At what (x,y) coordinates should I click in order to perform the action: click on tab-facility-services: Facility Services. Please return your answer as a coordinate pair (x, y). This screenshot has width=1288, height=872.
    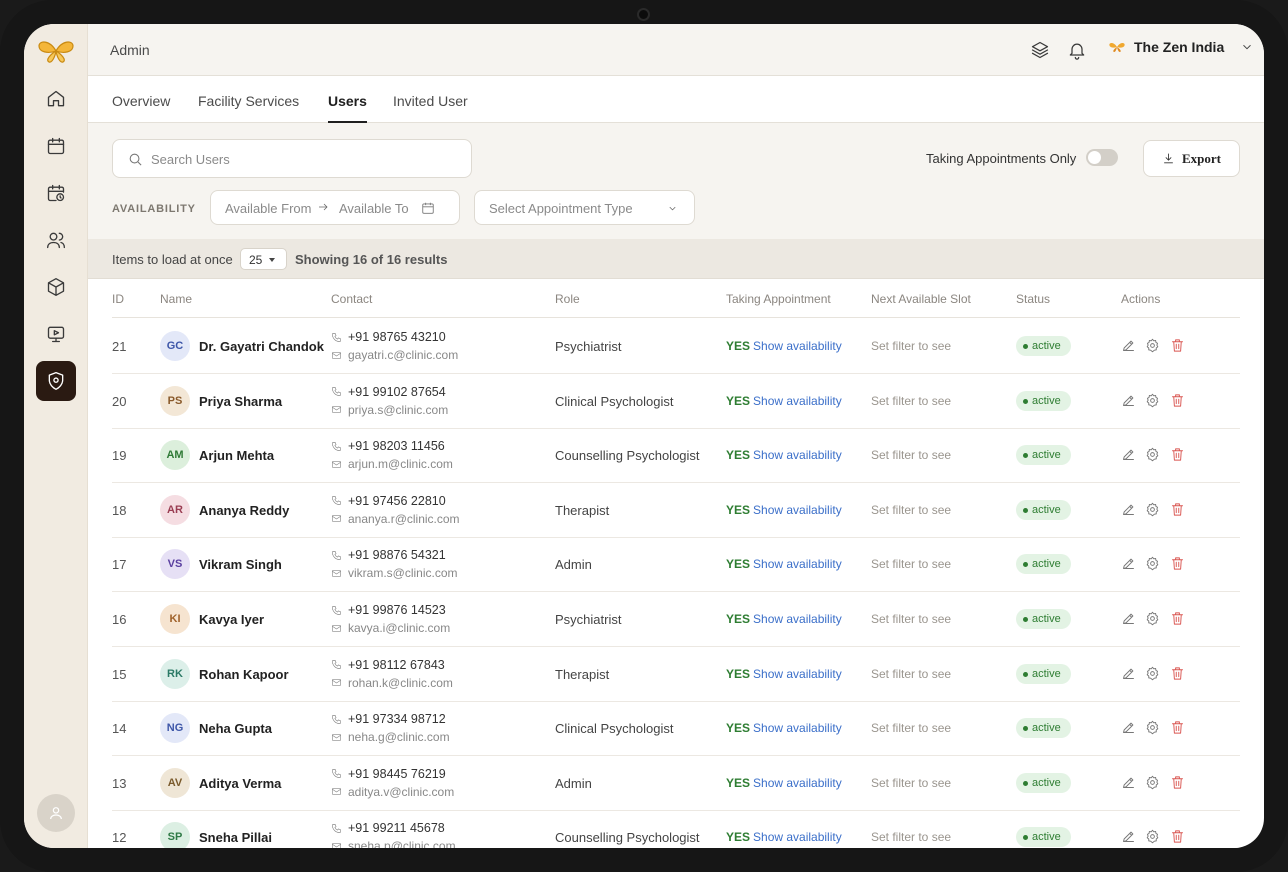
    Looking at the image, I should click on (248, 108).